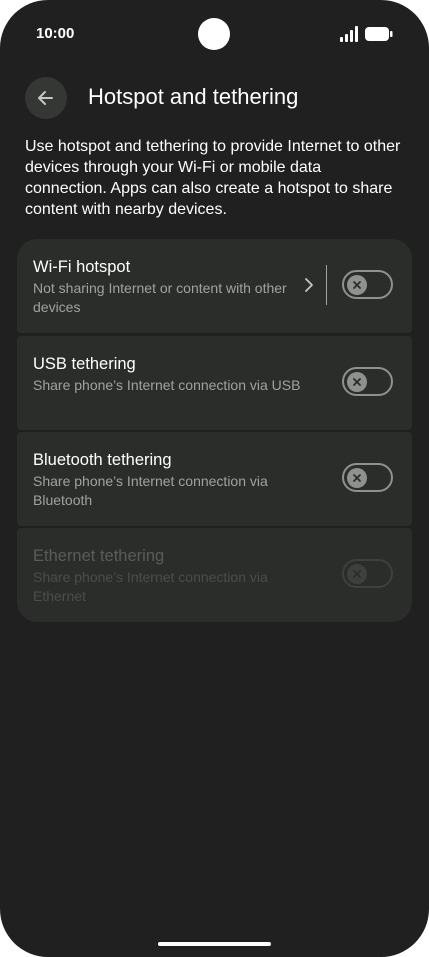  Describe the element at coordinates (367, 381) in the screenshot. I see `usb-tethering-toggle` at that location.